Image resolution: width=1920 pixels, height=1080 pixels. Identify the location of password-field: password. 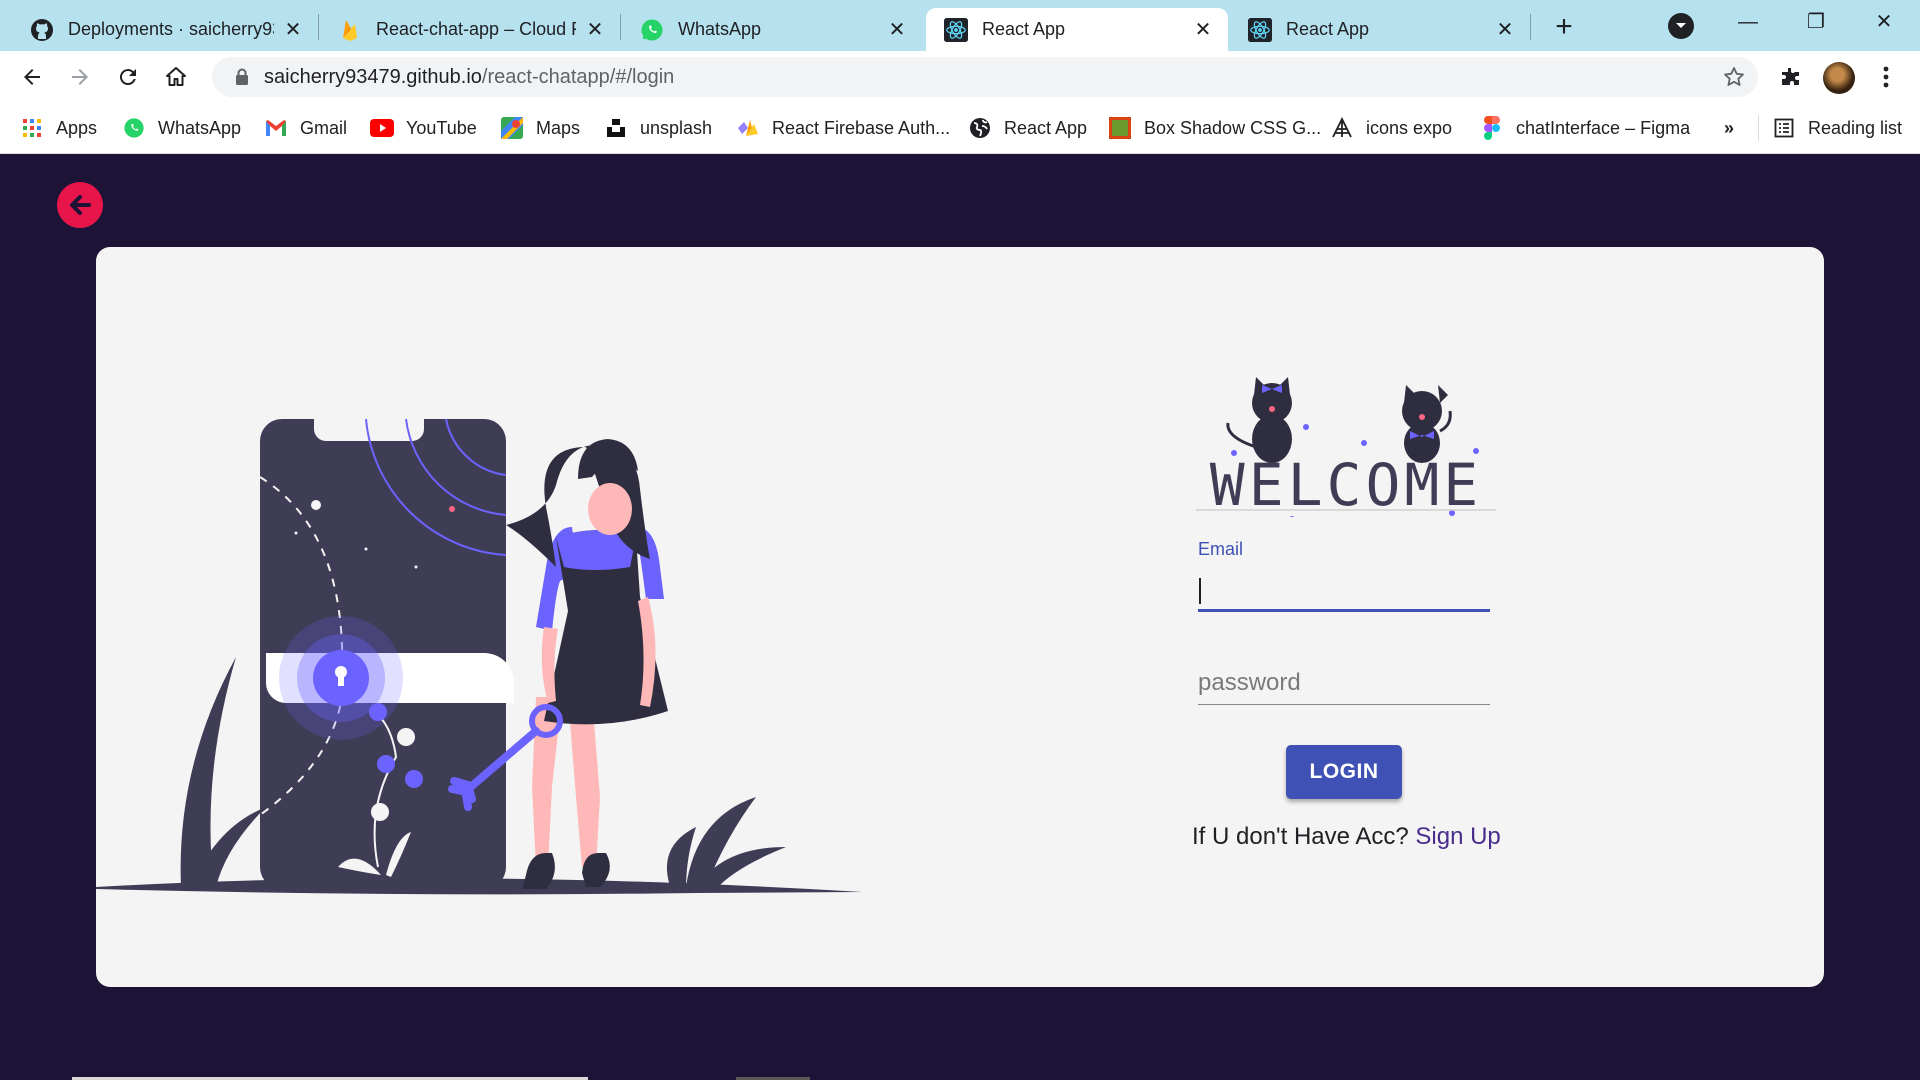
(1344, 683).